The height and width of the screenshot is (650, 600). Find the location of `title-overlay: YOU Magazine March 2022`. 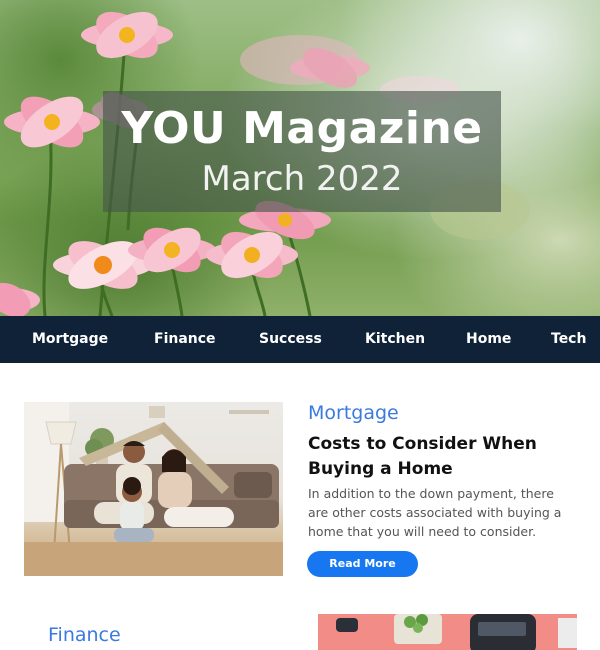

title-overlay: YOU Magazine March 2022 is located at coordinates (302, 151).